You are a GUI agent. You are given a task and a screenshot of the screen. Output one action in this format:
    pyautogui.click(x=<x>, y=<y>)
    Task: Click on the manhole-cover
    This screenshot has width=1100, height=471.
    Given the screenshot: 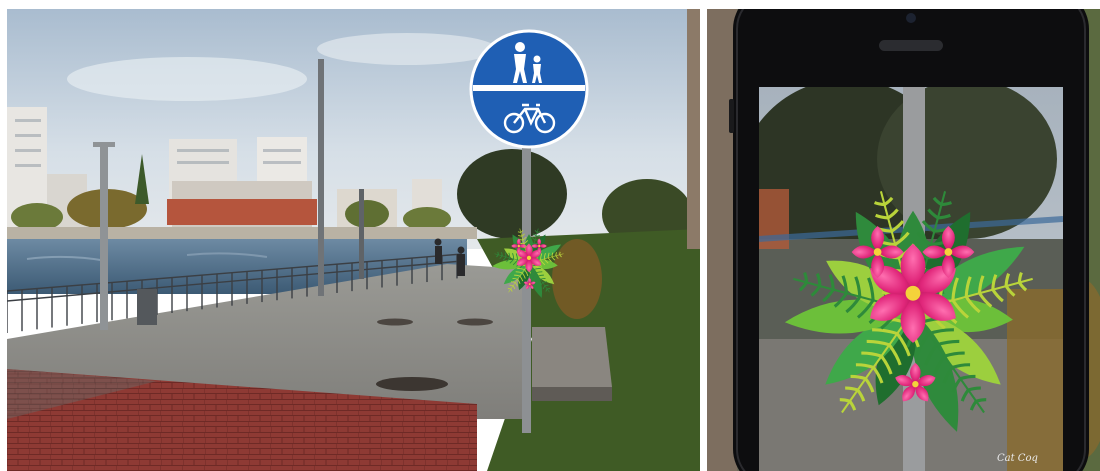 What is the action you would take?
    pyautogui.click(x=412, y=384)
    